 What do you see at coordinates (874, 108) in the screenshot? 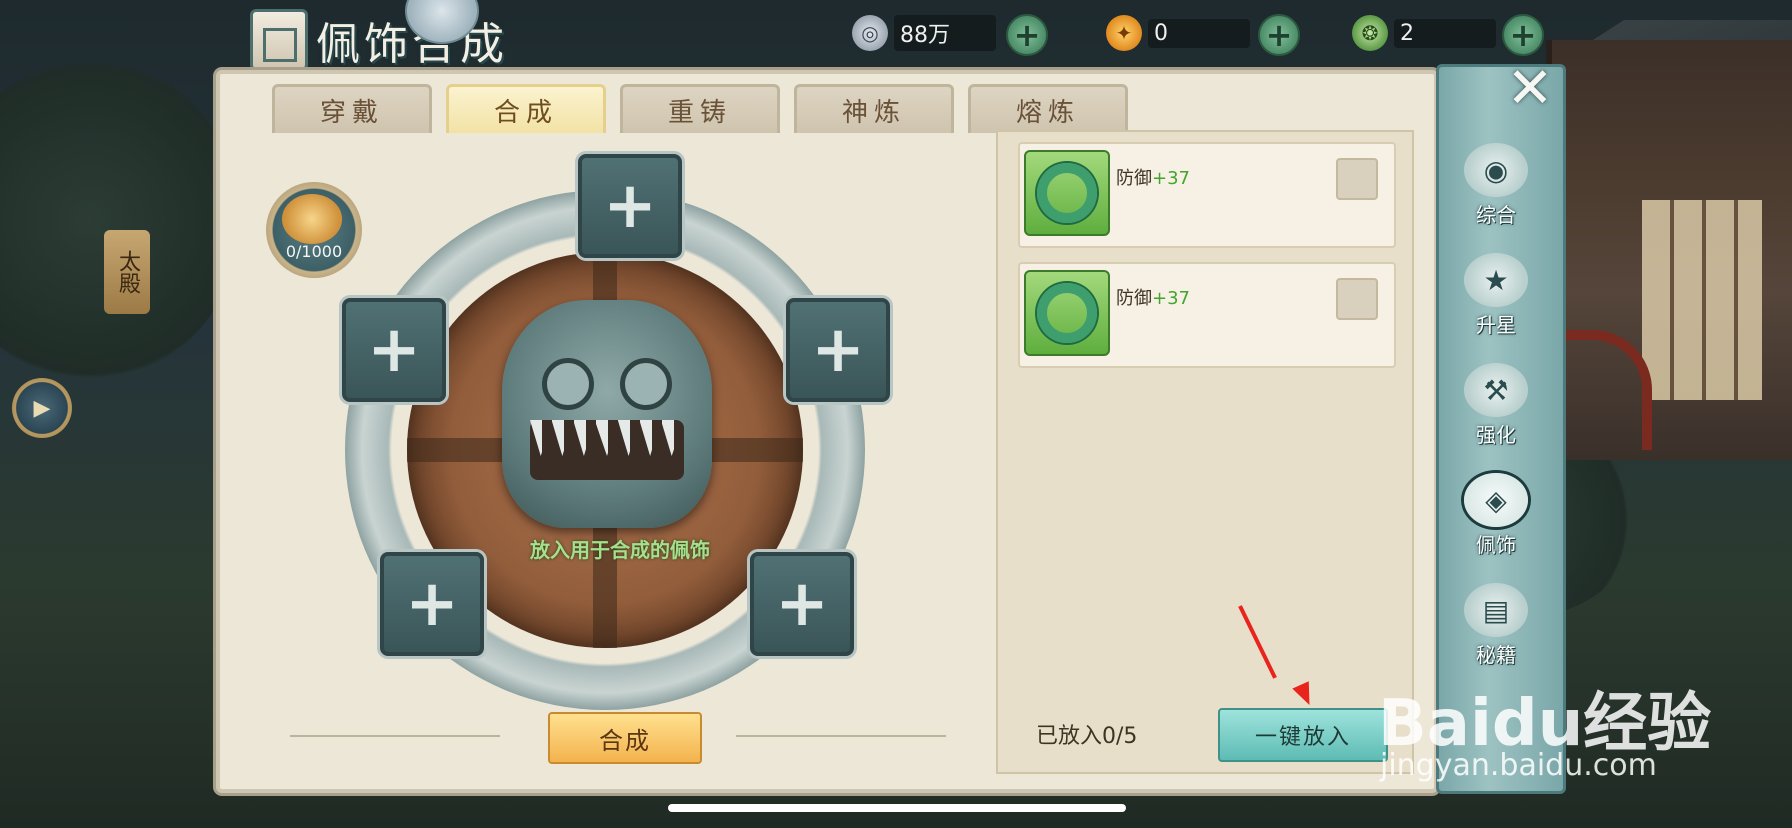
I see `tab-divine-refine: 神炼` at bounding box center [874, 108].